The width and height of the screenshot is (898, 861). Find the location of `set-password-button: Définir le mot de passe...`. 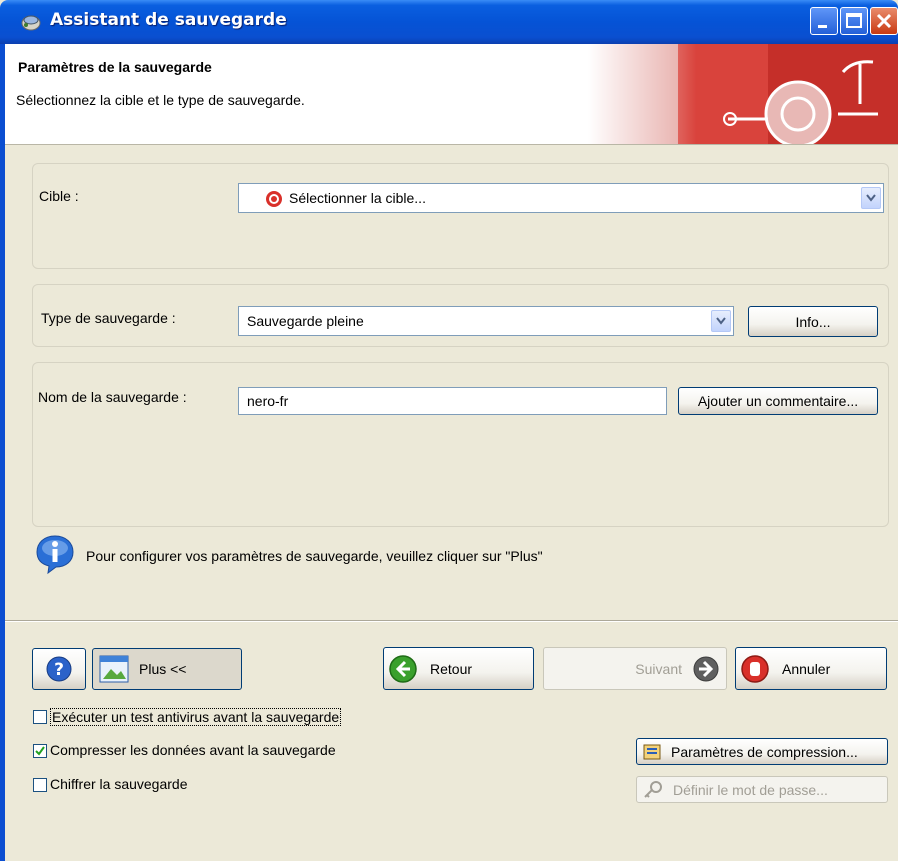

set-password-button: Définir le mot de passe... is located at coordinates (762, 789).